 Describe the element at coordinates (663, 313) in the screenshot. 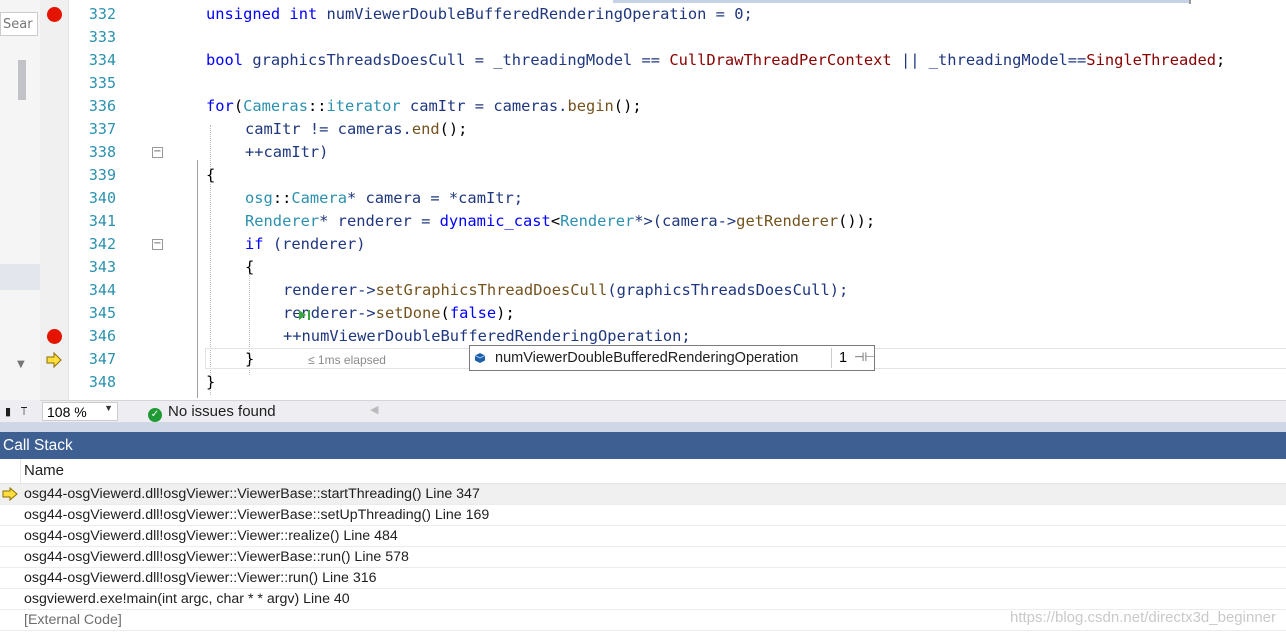

I see `code-line-345: 345 renderer->setDone(false);` at that location.